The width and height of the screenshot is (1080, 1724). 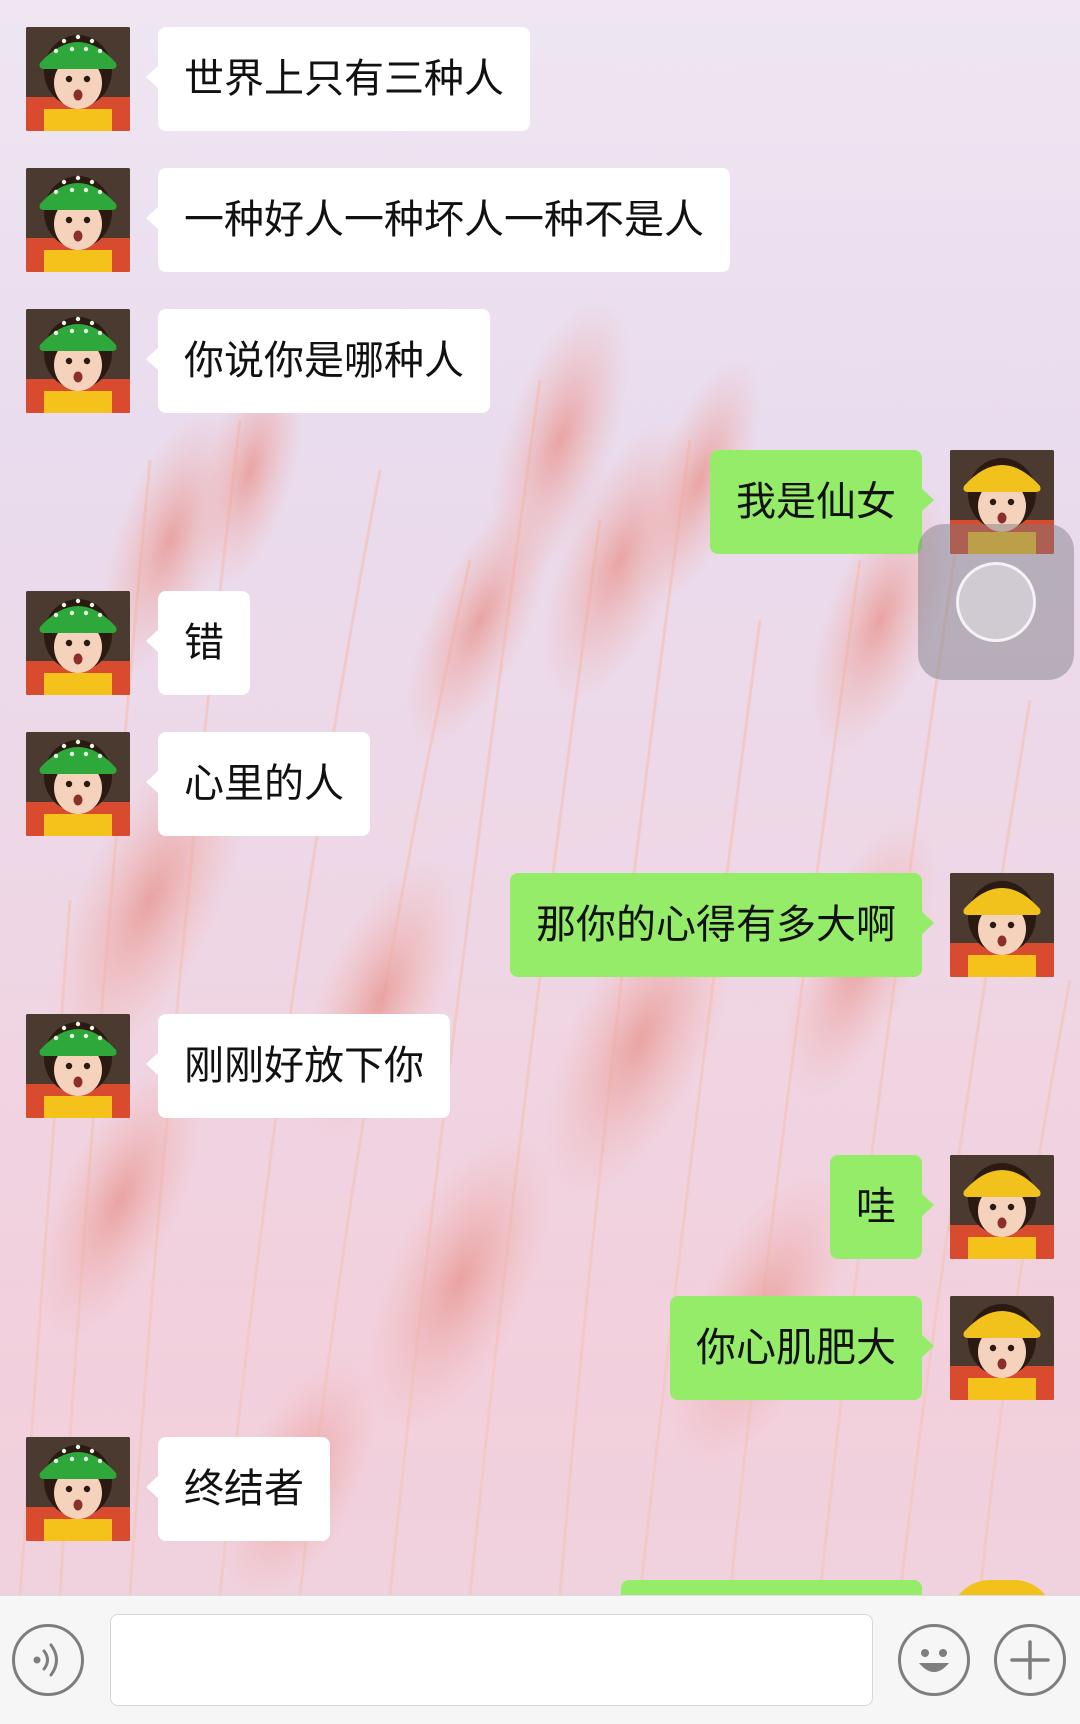 I want to click on received-message-bubble: 刚刚好放下你, so click(x=298, y=1066).